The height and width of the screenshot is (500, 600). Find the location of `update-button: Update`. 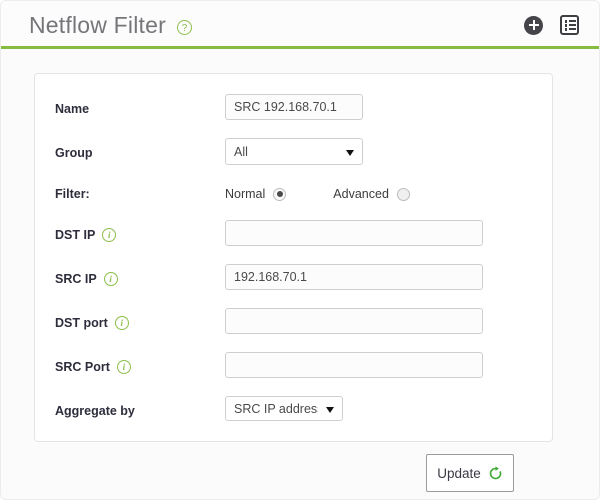

update-button: Update is located at coordinates (470, 473).